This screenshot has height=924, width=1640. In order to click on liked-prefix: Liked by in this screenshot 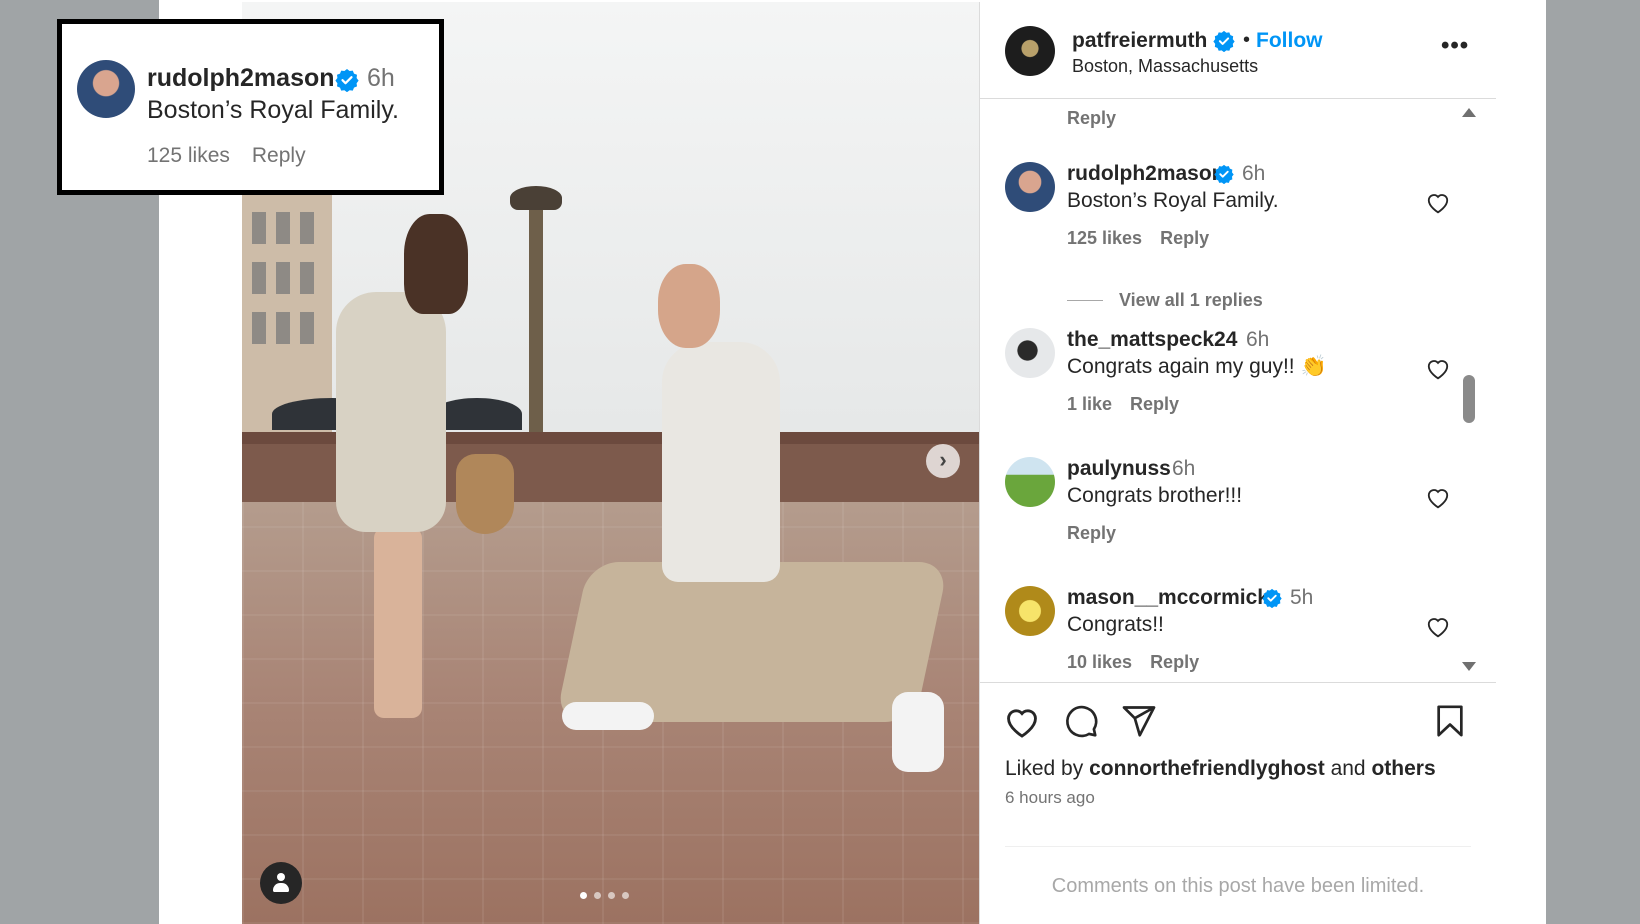, I will do `click(1044, 768)`.